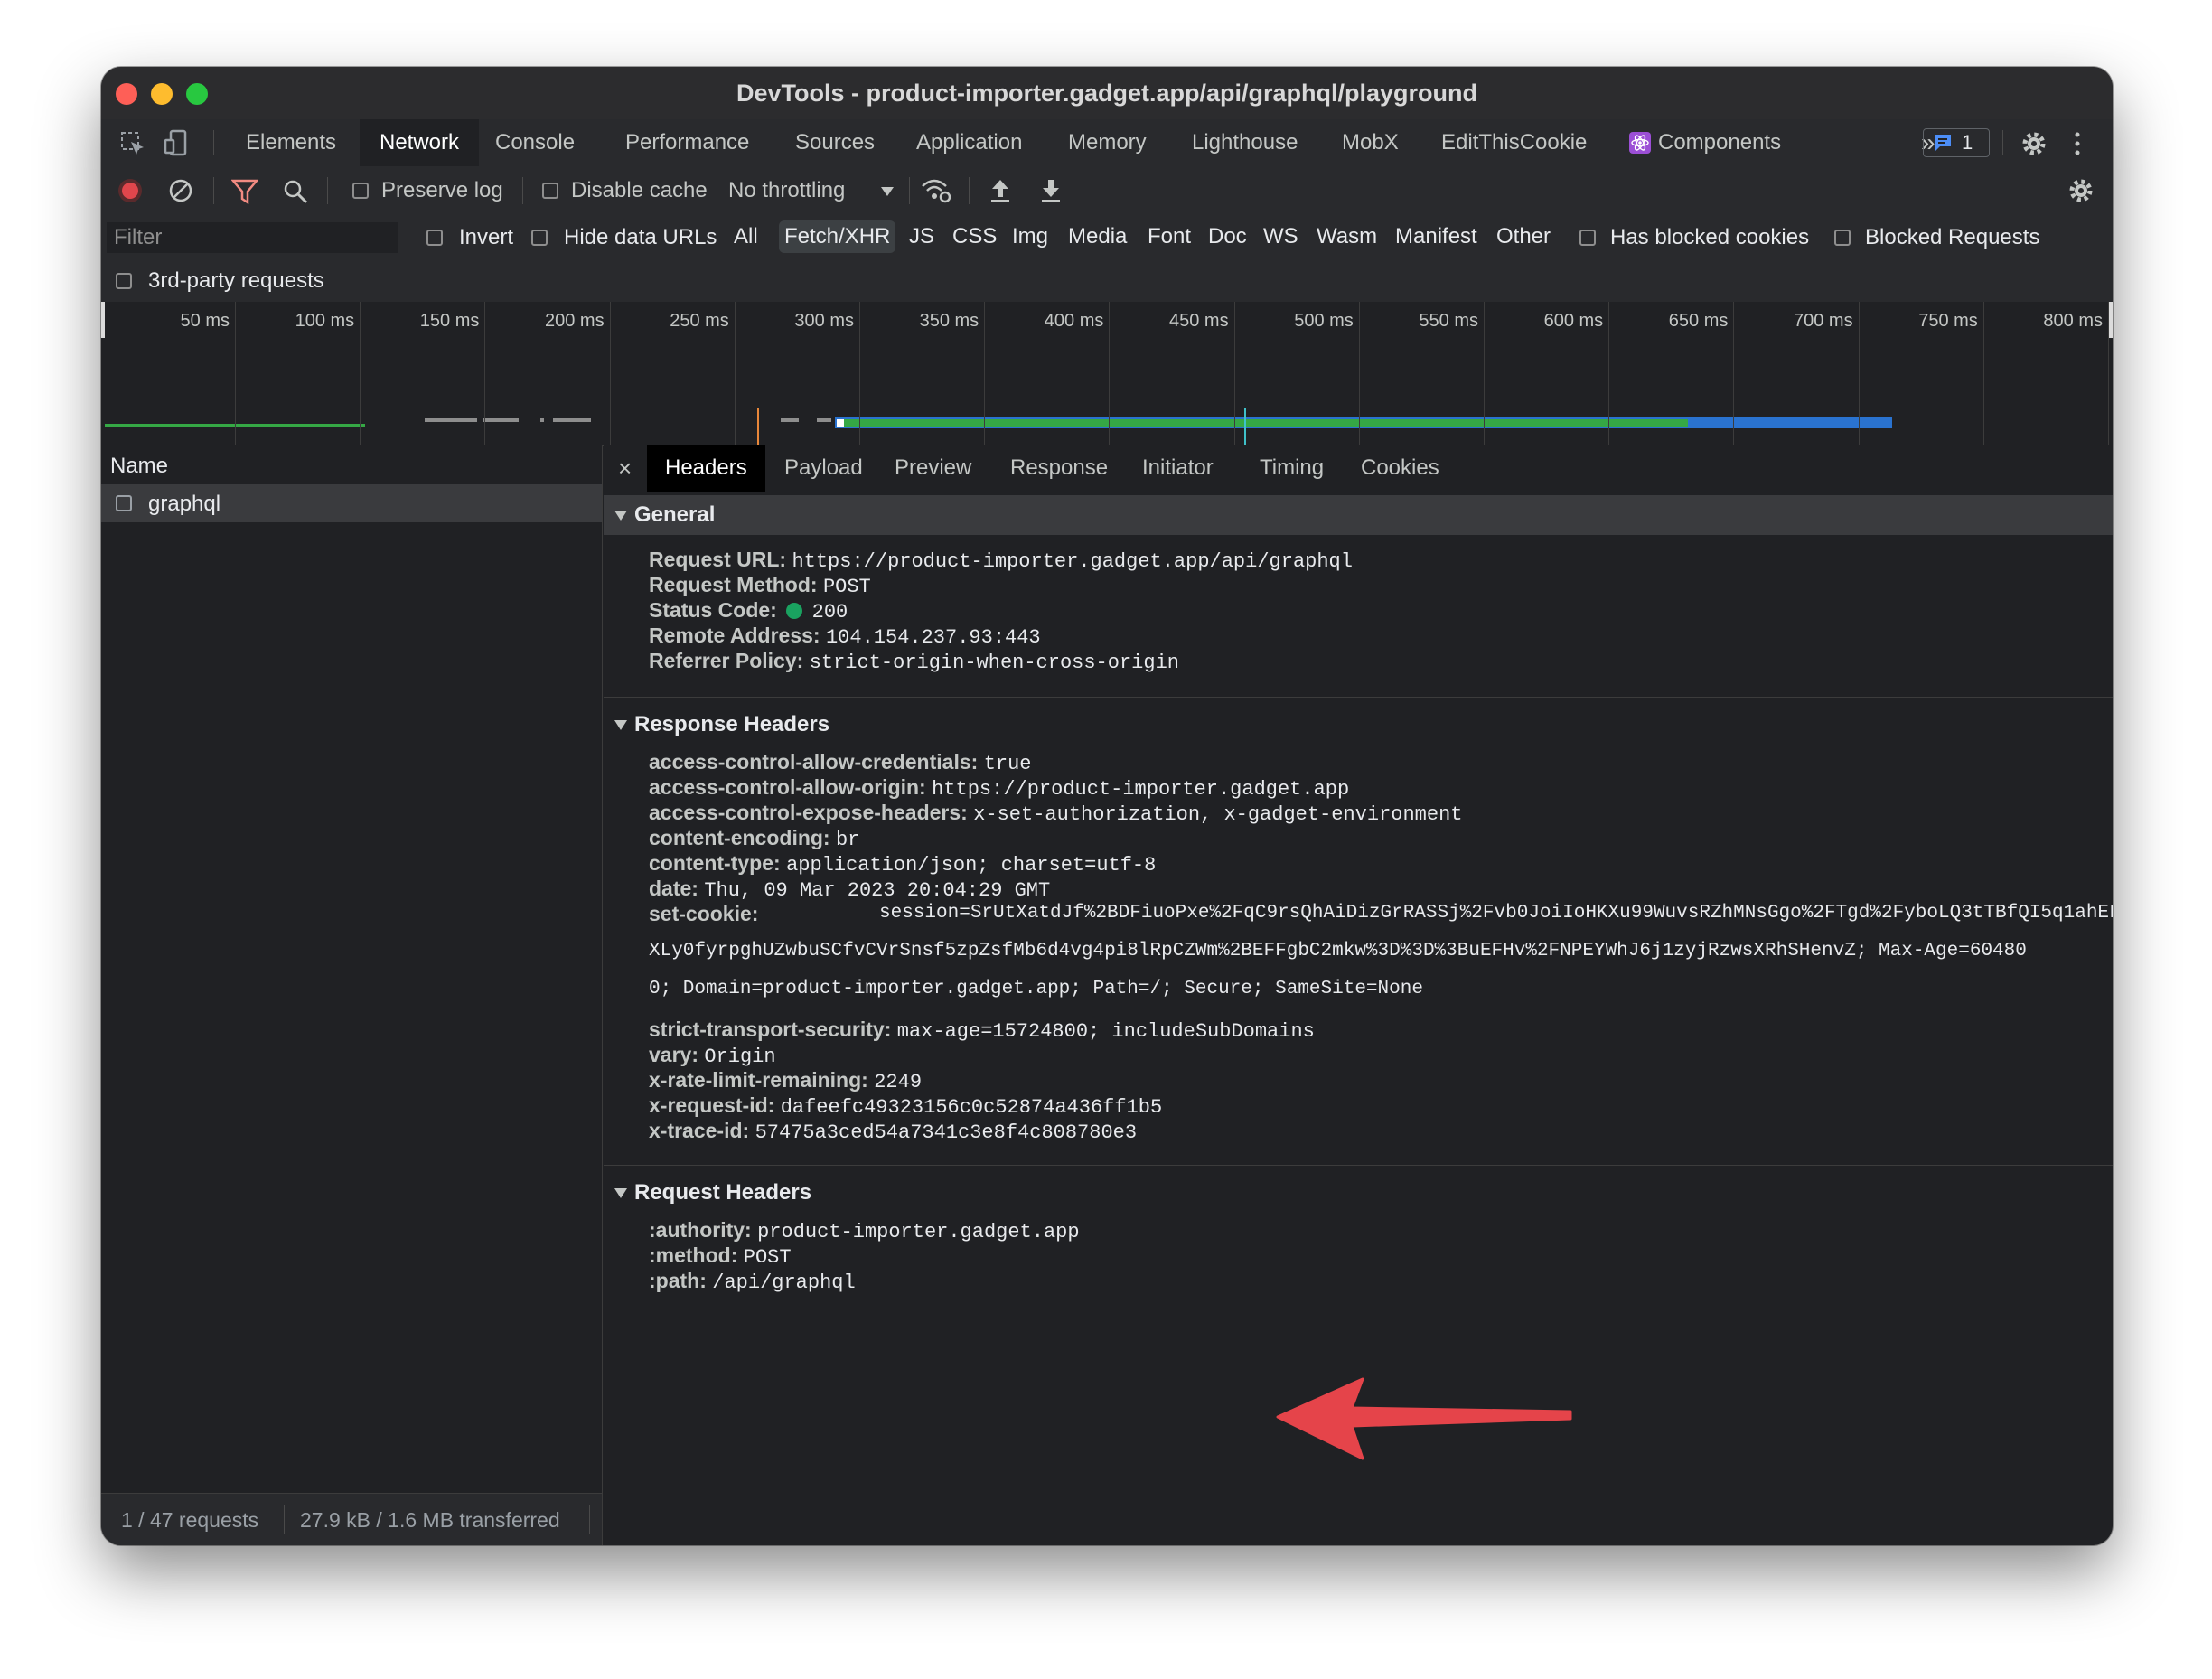 Image resolution: width=2212 pixels, height=1679 pixels. What do you see at coordinates (847, 840) in the screenshot?
I see `header-value: br` at bounding box center [847, 840].